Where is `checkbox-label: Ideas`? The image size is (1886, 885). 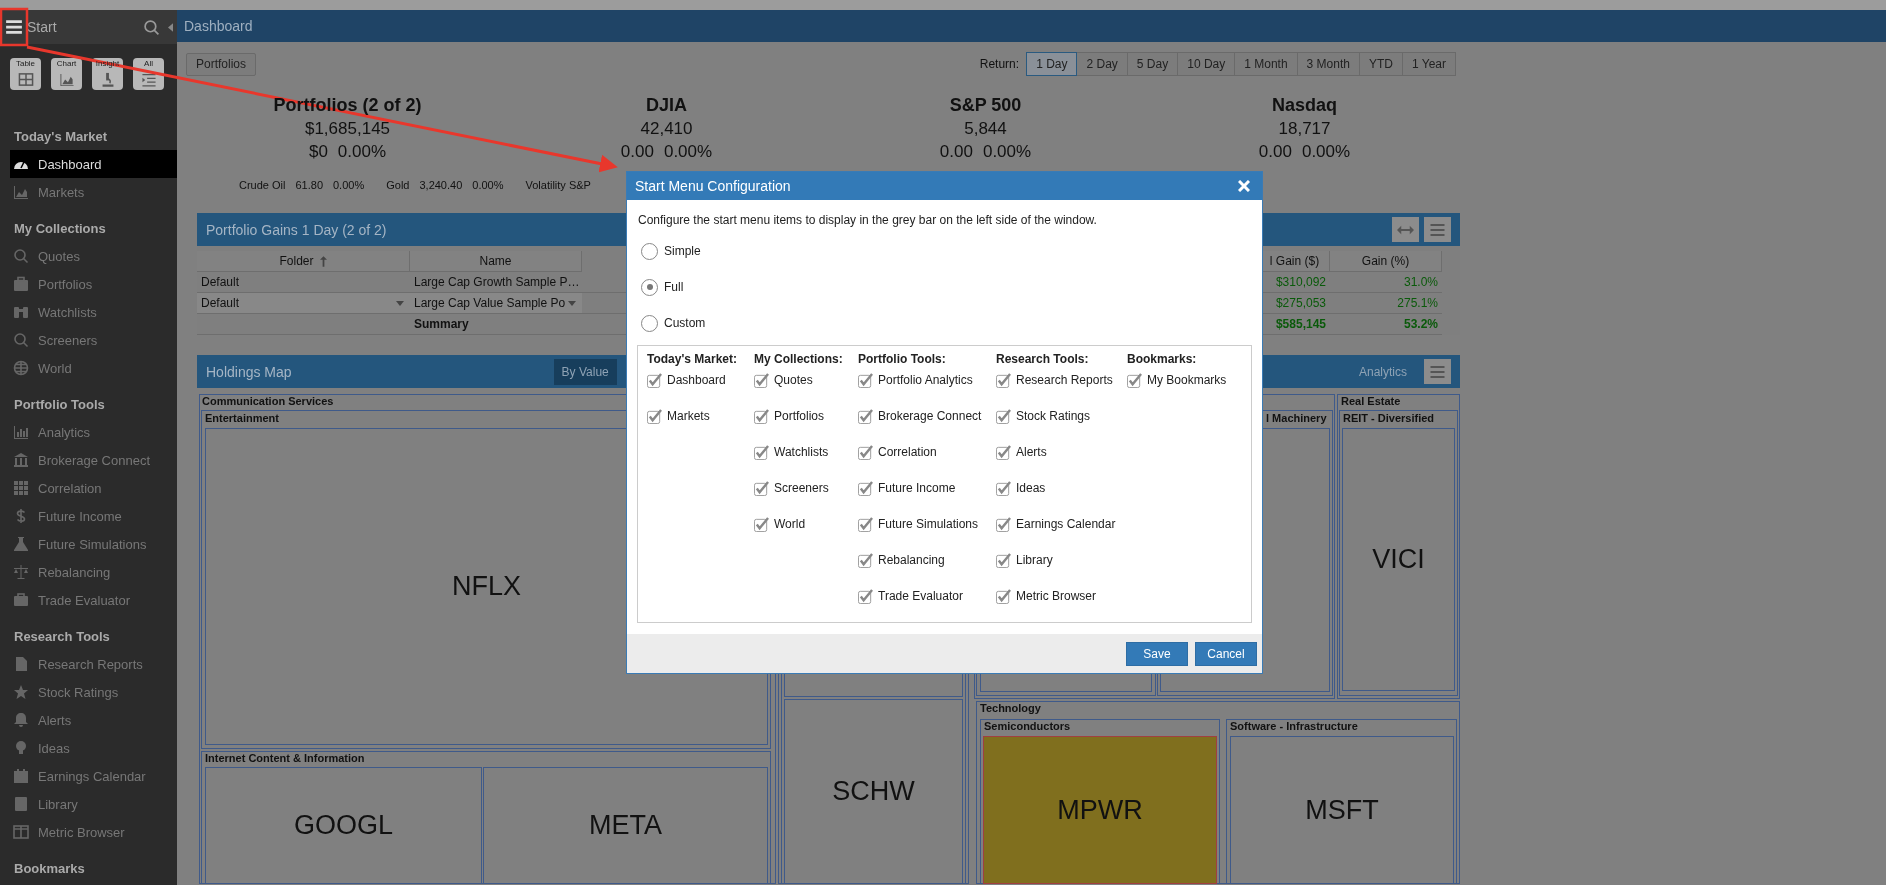 checkbox-label: Ideas is located at coordinates (1031, 488).